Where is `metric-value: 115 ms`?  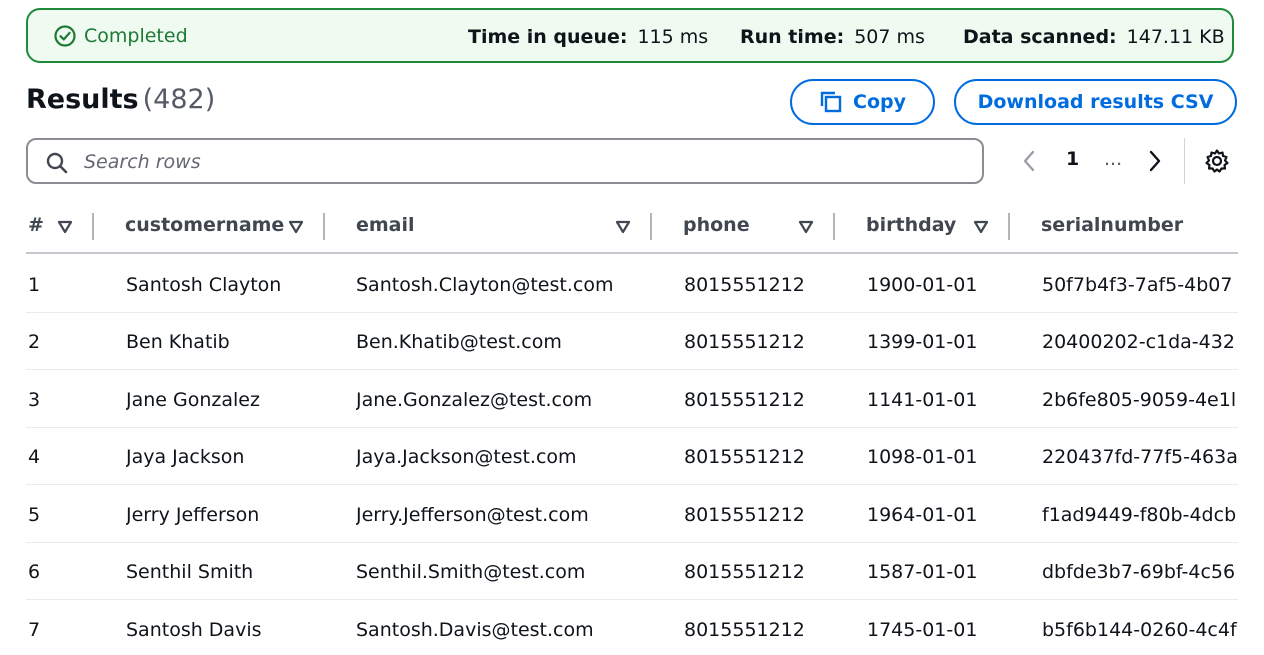
metric-value: 115 ms is located at coordinates (673, 37).